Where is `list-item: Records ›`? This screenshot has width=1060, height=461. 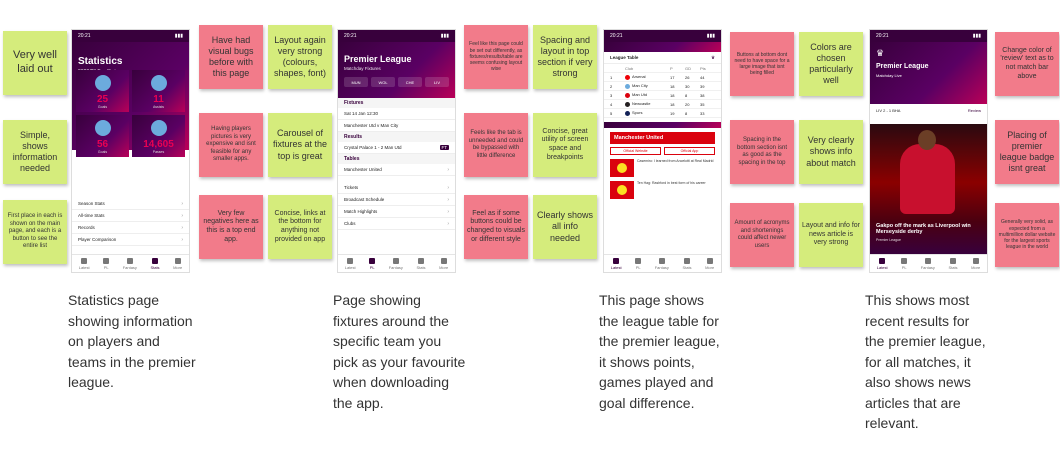 list-item: Records › is located at coordinates (130, 228).